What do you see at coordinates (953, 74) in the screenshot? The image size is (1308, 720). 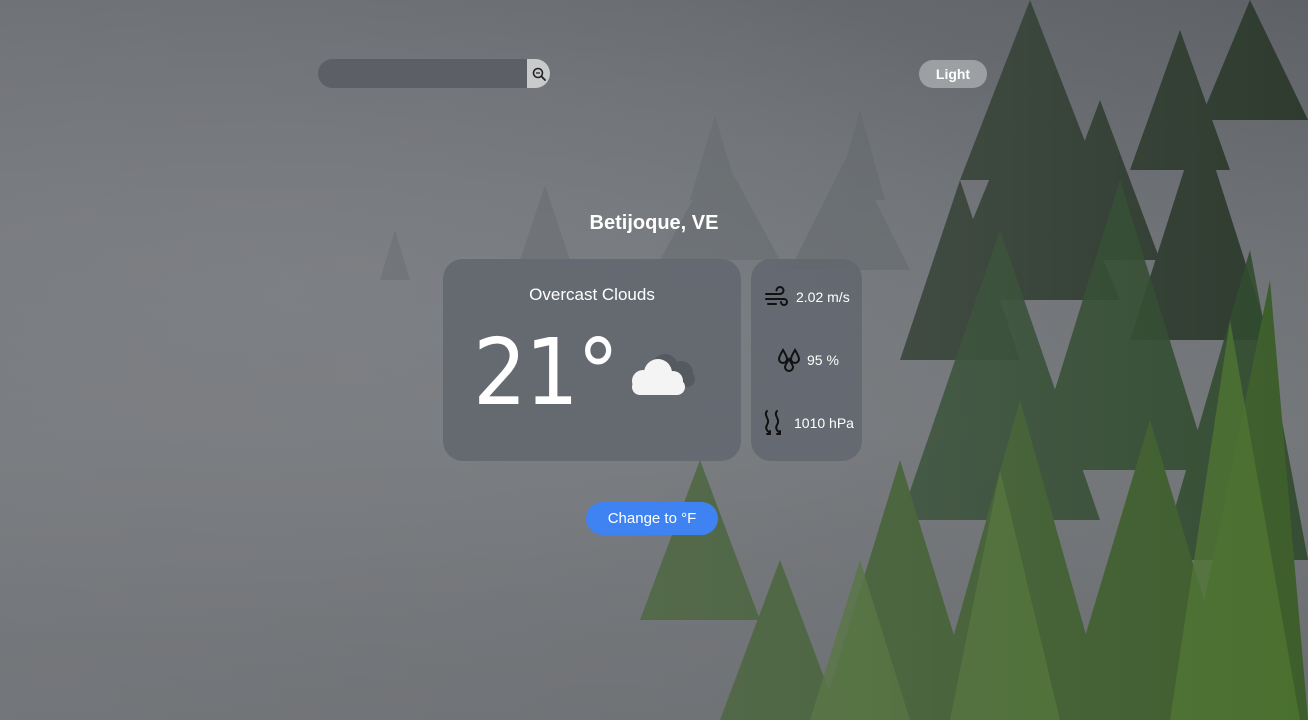 I see `theme-toggle-button: Light` at bounding box center [953, 74].